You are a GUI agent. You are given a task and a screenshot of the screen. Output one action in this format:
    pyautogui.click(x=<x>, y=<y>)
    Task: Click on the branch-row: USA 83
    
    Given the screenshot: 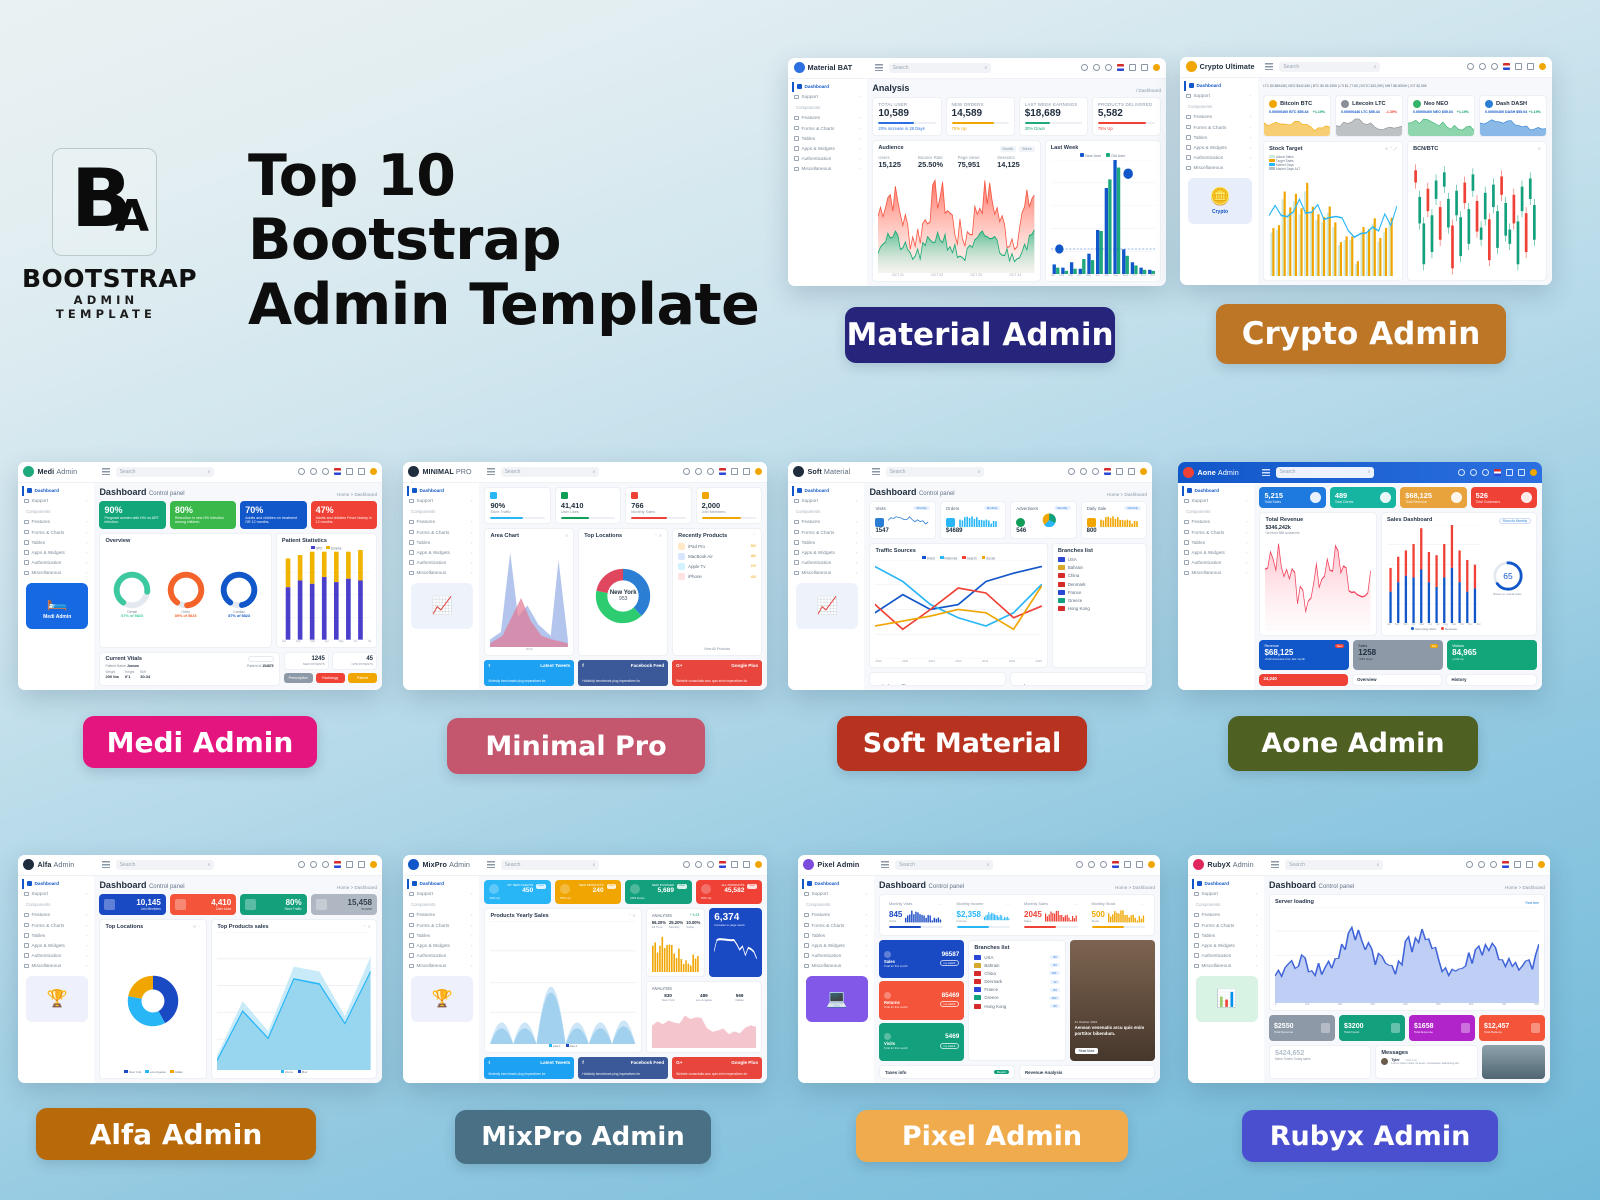 What is the action you would take?
    pyautogui.click(x=1017, y=957)
    